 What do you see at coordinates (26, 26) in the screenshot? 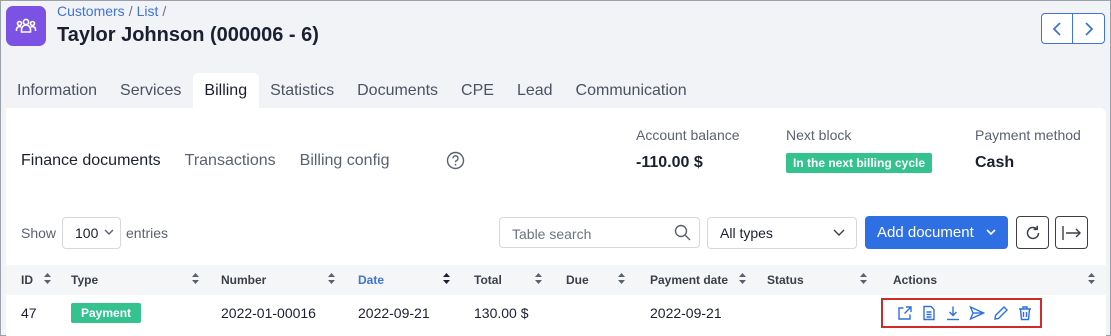
I see `customers-group-icon` at bounding box center [26, 26].